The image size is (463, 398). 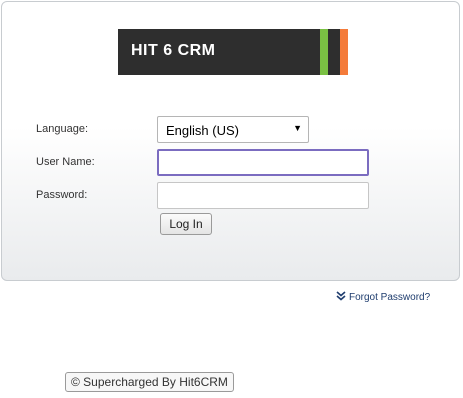 I want to click on password-input, so click(x=263, y=195).